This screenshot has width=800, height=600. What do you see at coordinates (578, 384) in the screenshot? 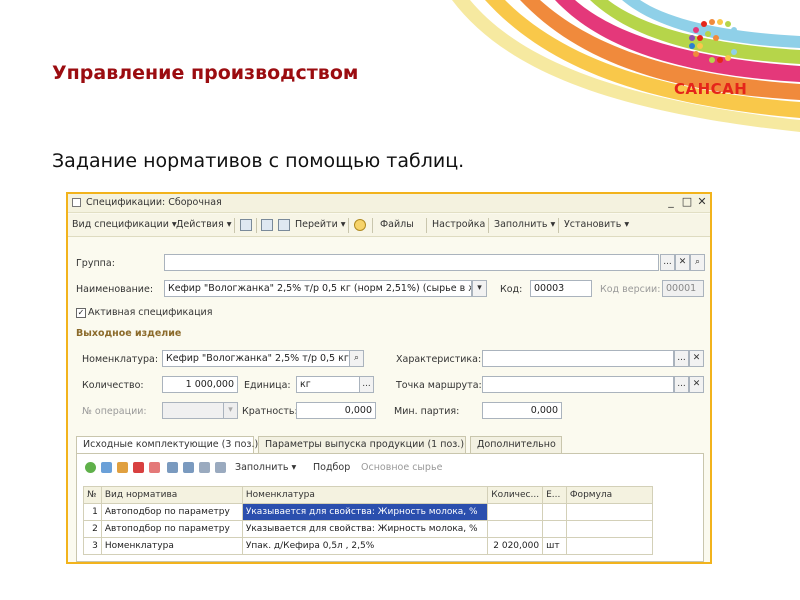
I see `route-input` at bounding box center [578, 384].